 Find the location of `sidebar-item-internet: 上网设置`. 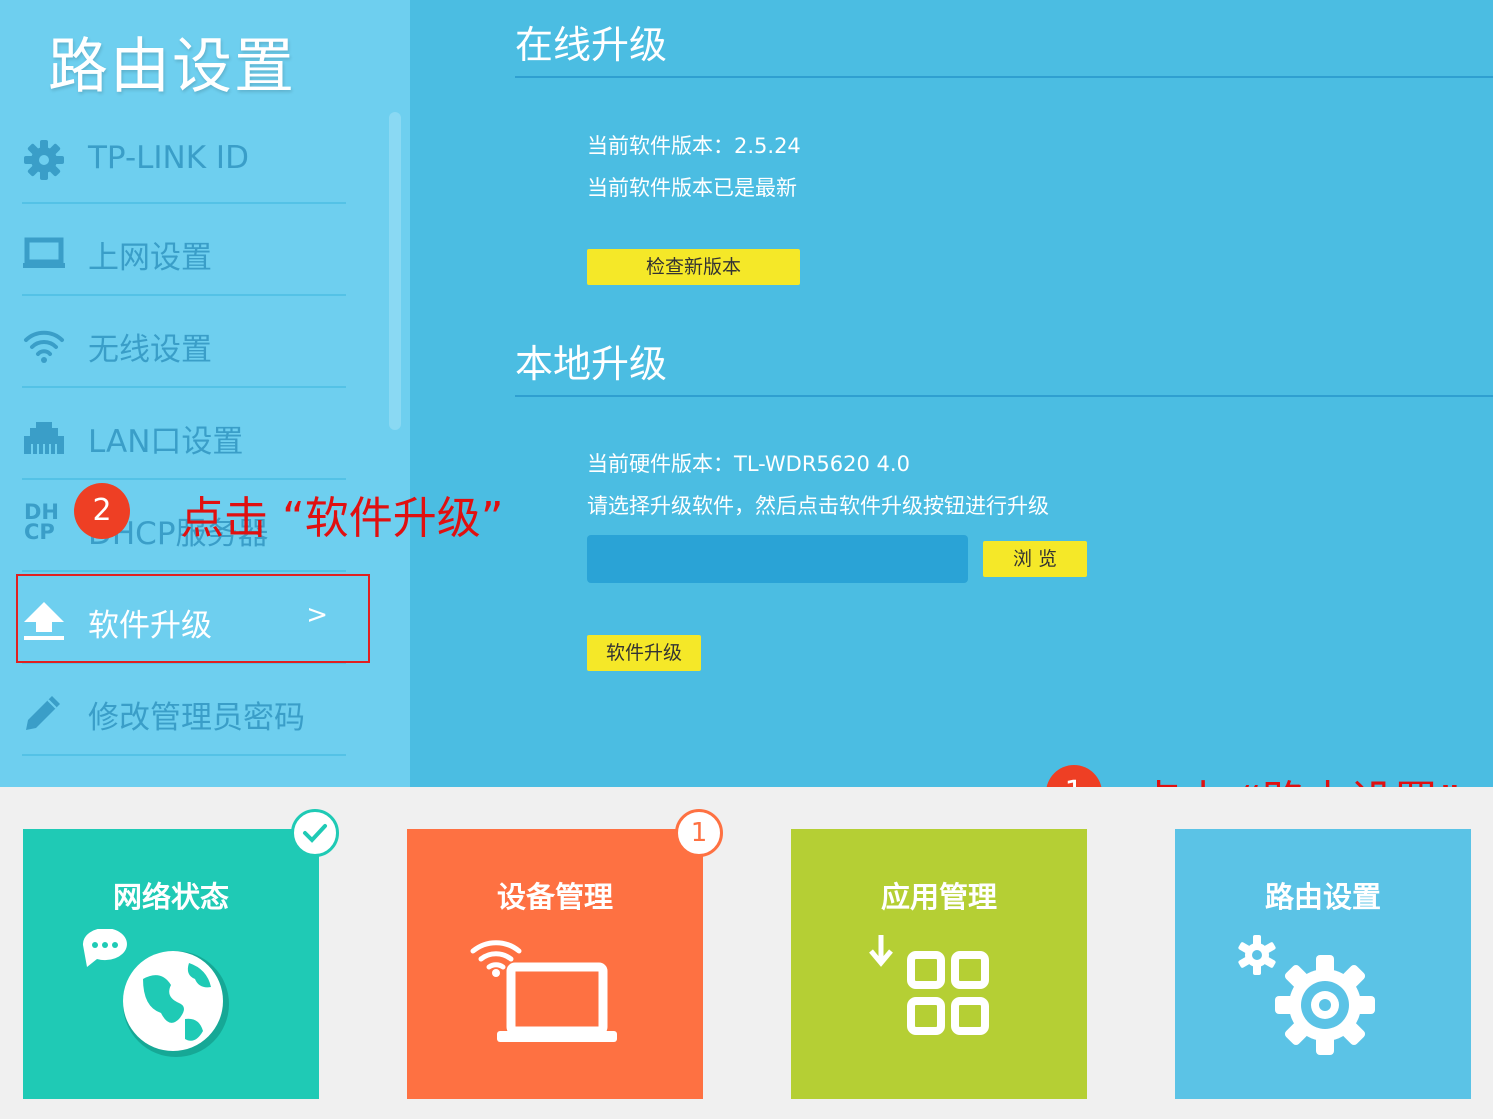

sidebar-item-internet: 上网设置 is located at coordinates (184, 250).